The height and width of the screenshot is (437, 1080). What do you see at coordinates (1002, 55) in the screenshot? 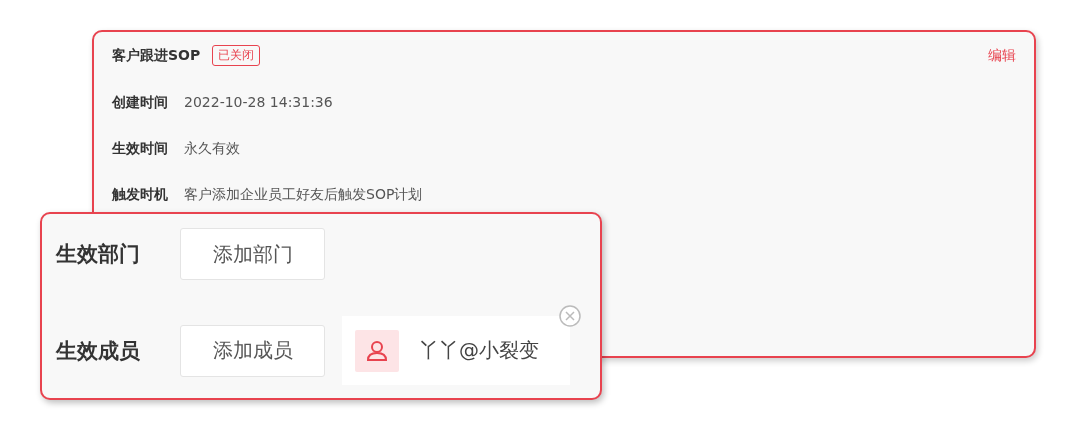
I see `edit-link: 编辑` at bounding box center [1002, 55].